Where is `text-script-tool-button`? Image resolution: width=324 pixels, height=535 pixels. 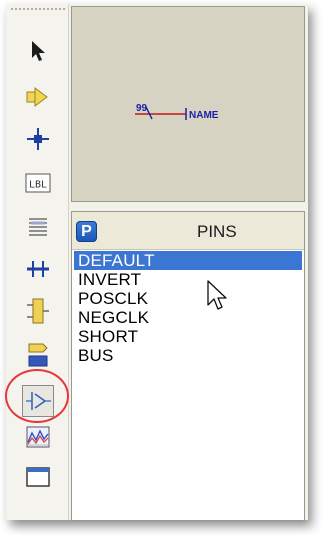 text-script-tool-button is located at coordinates (38, 227).